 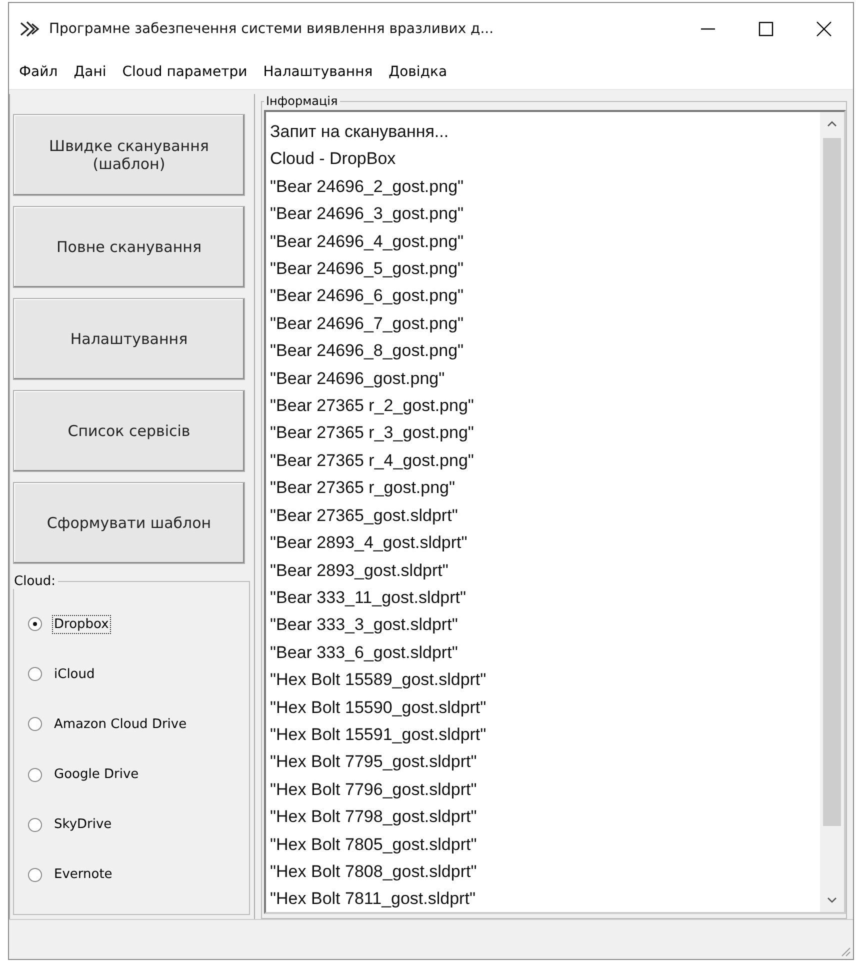 I want to click on action-button: Повне сканування, so click(x=129, y=247).